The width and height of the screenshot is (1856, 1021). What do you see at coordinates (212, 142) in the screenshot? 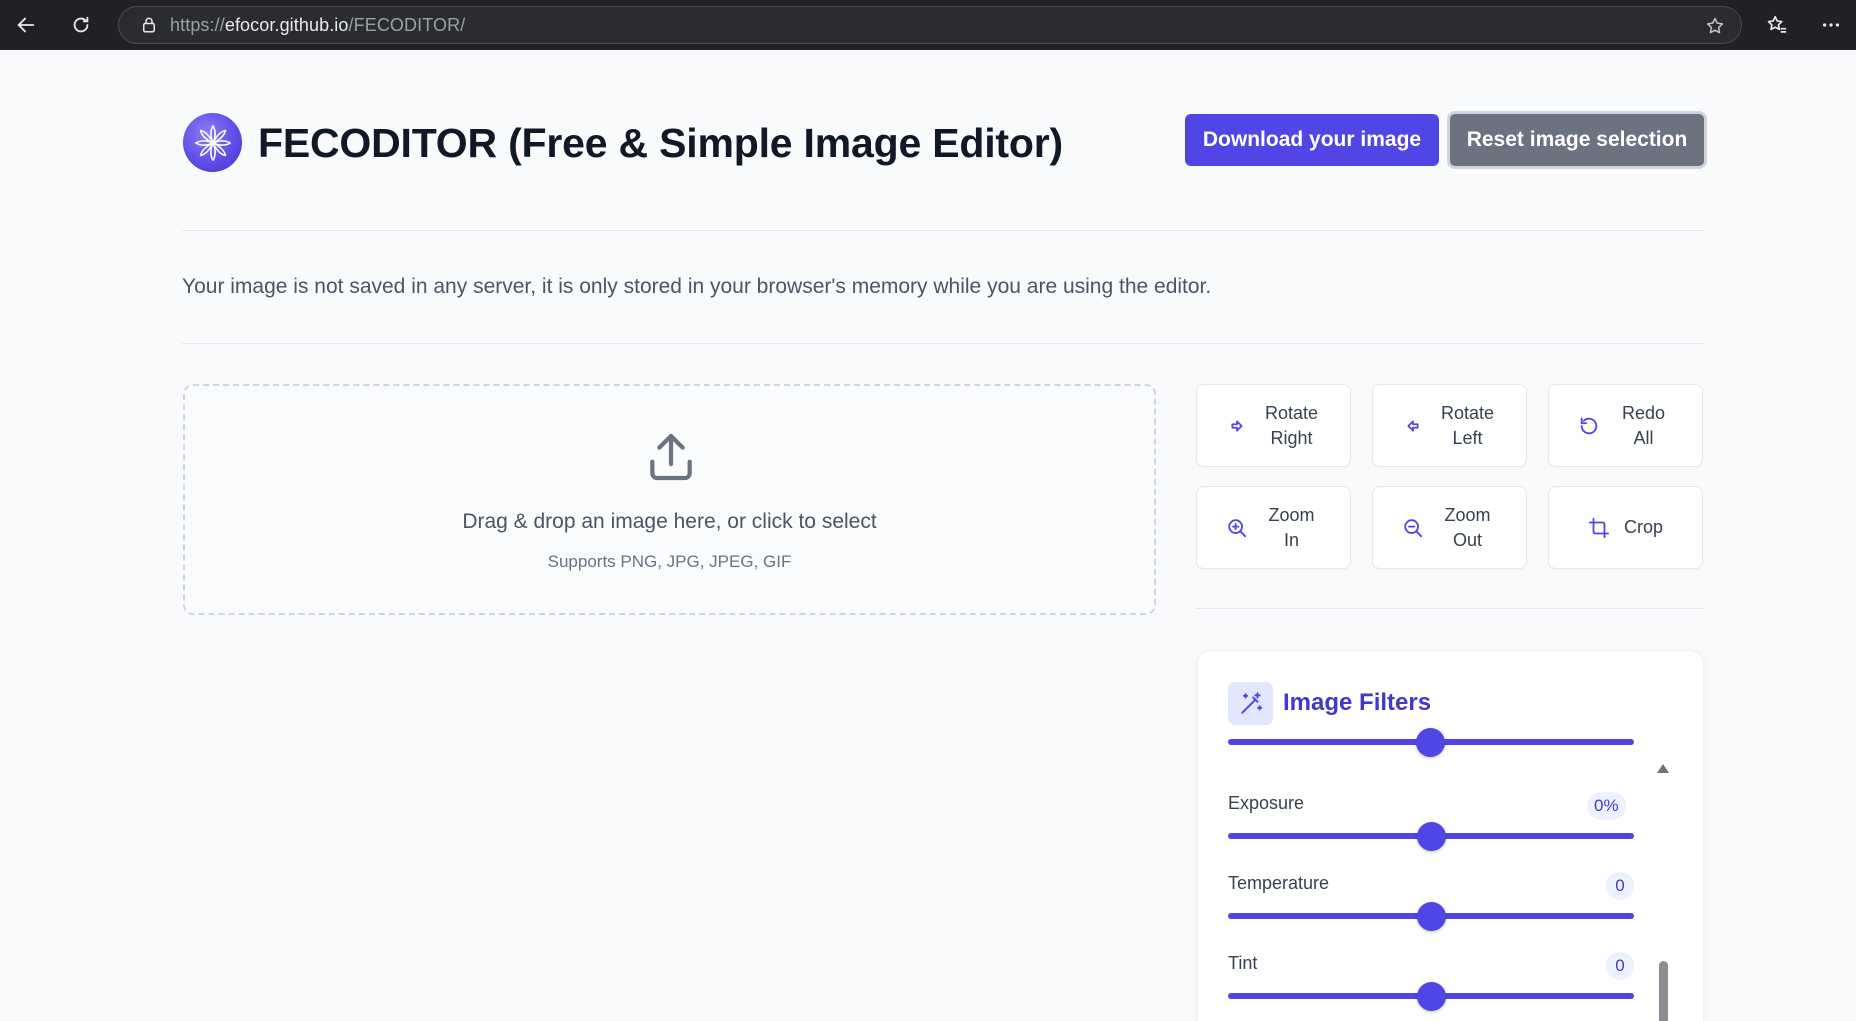
I see `app-logo-icon` at bounding box center [212, 142].